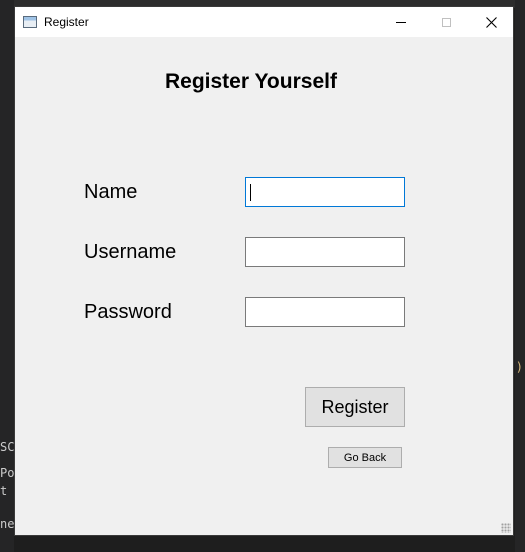  I want to click on resize-grip, so click(506, 528).